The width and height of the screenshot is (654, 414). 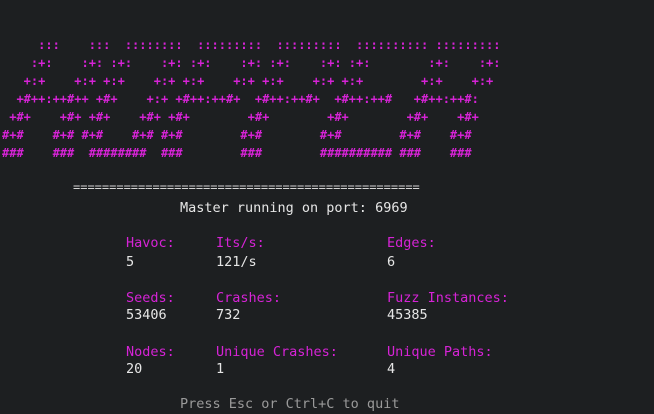 I want to click on unique-paths-label: Unique Paths:, so click(x=440, y=352).